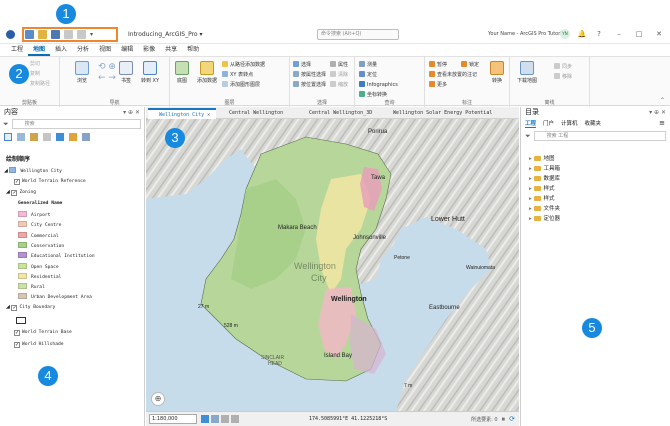 This screenshot has width=670, height=426. I want to click on navigator-icon: ⊕, so click(158, 399).